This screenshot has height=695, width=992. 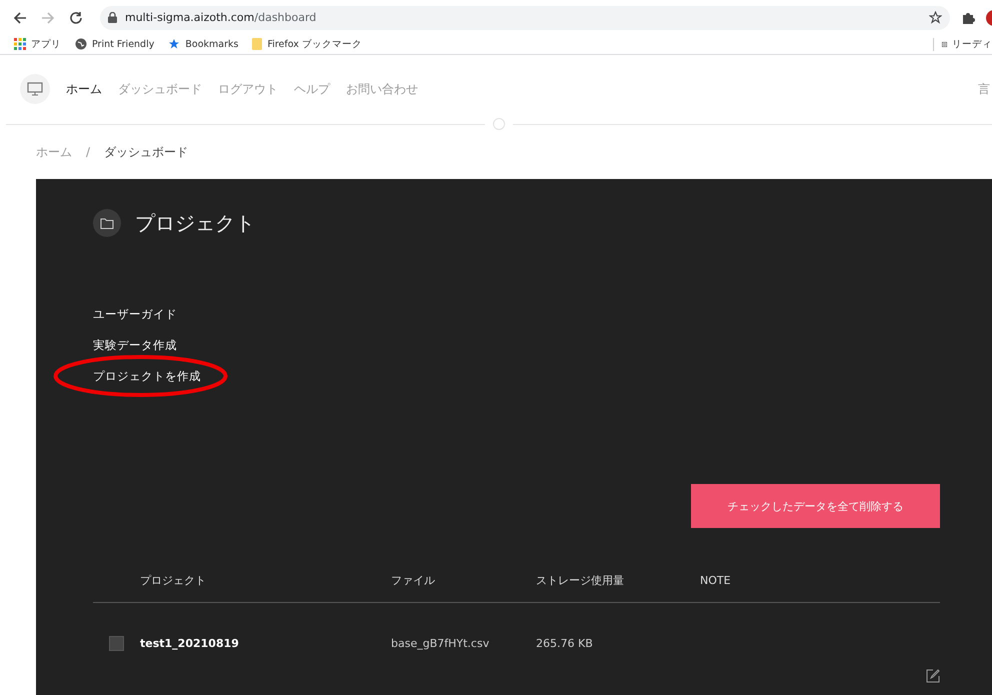 I want to click on apps-grid-icon, so click(x=20, y=44).